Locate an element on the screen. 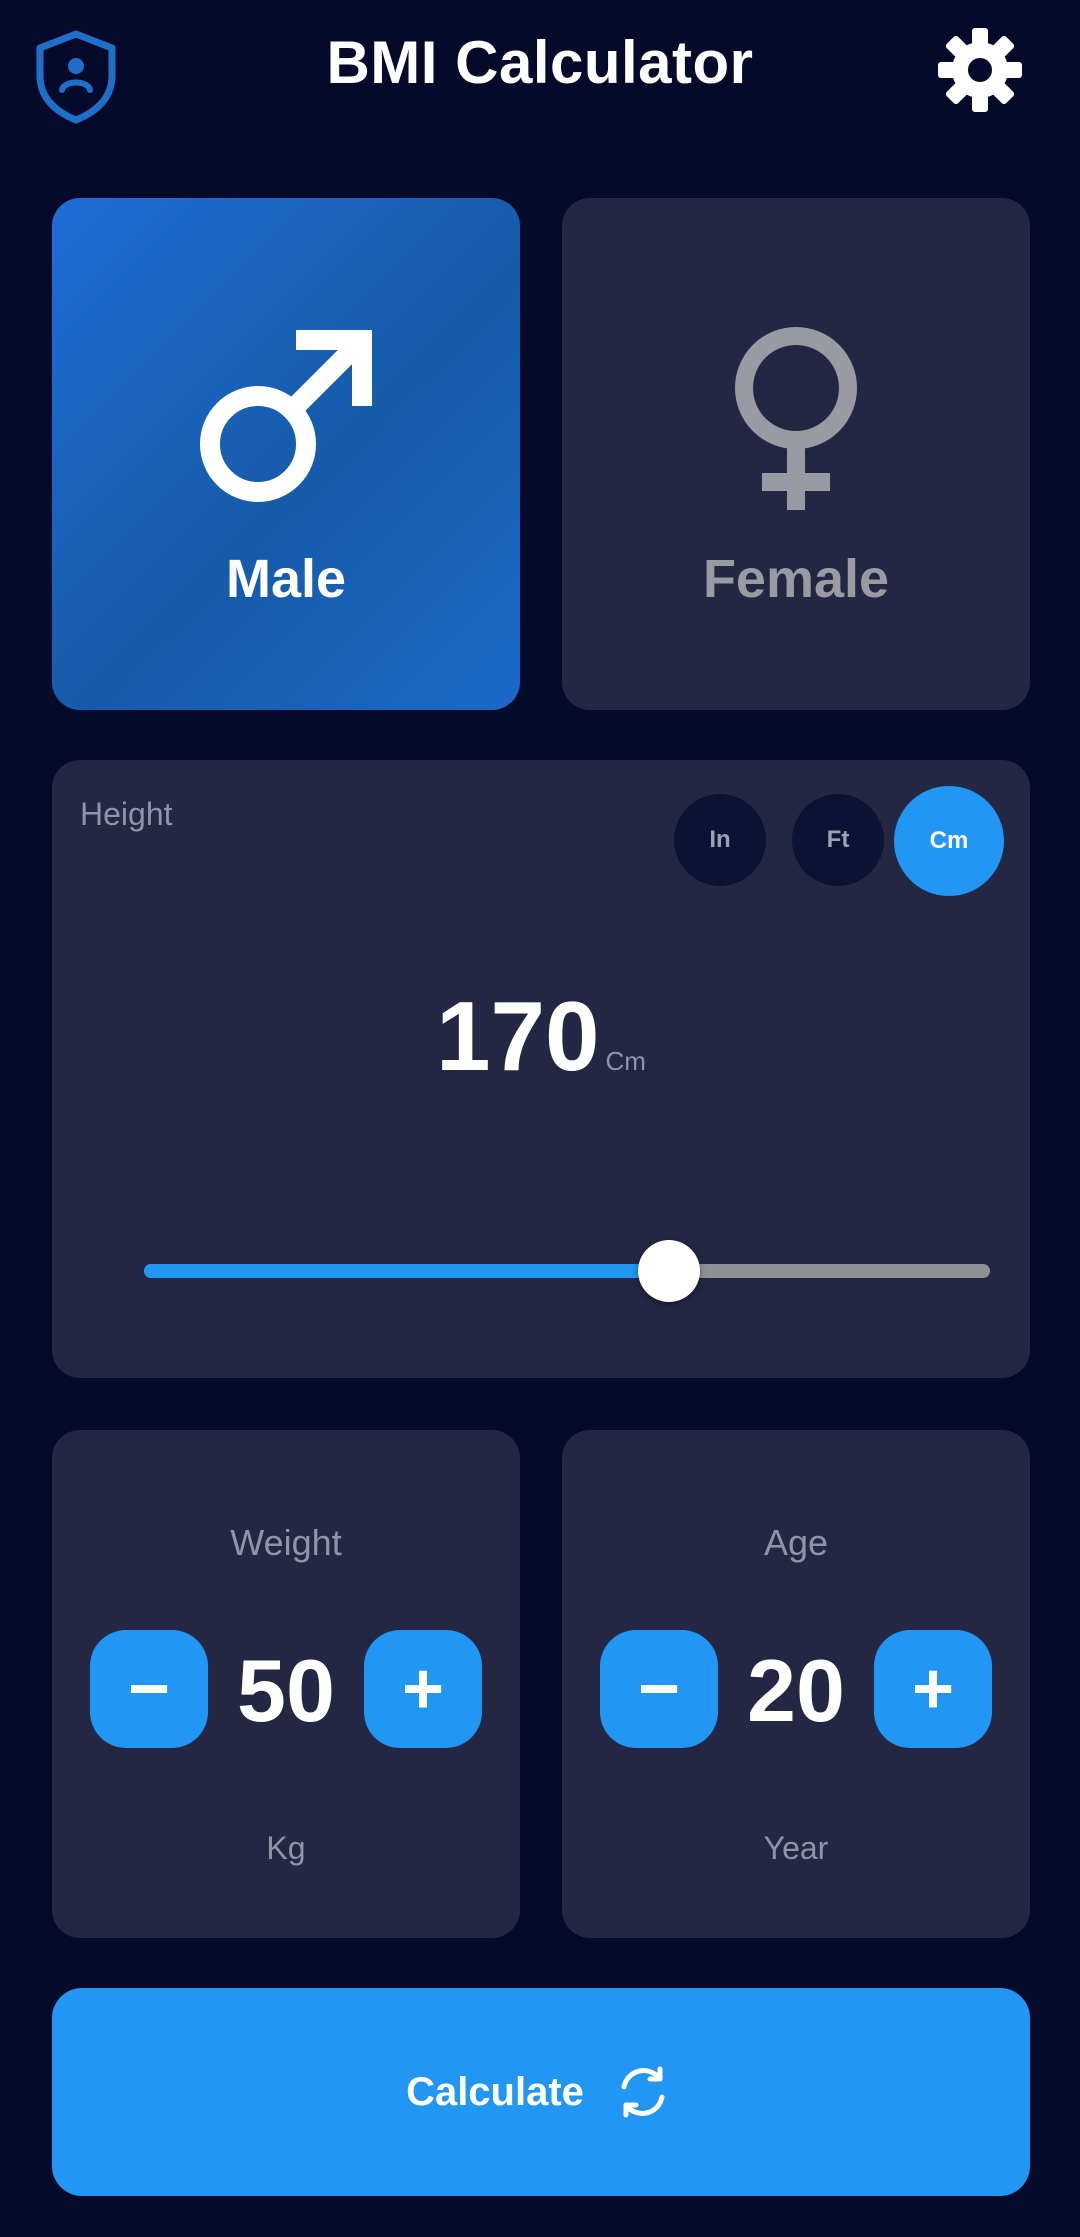 This screenshot has height=2237, width=1080. unit-ft-button: Ft is located at coordinates (838, 840).